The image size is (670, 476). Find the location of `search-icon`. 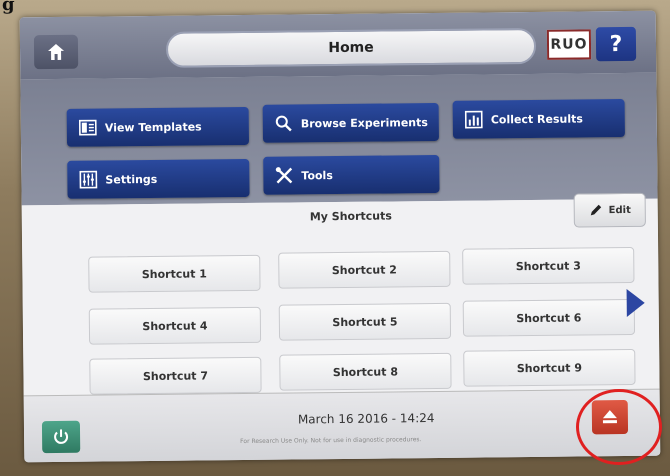

search-icon is located at coordinates (283, 123).